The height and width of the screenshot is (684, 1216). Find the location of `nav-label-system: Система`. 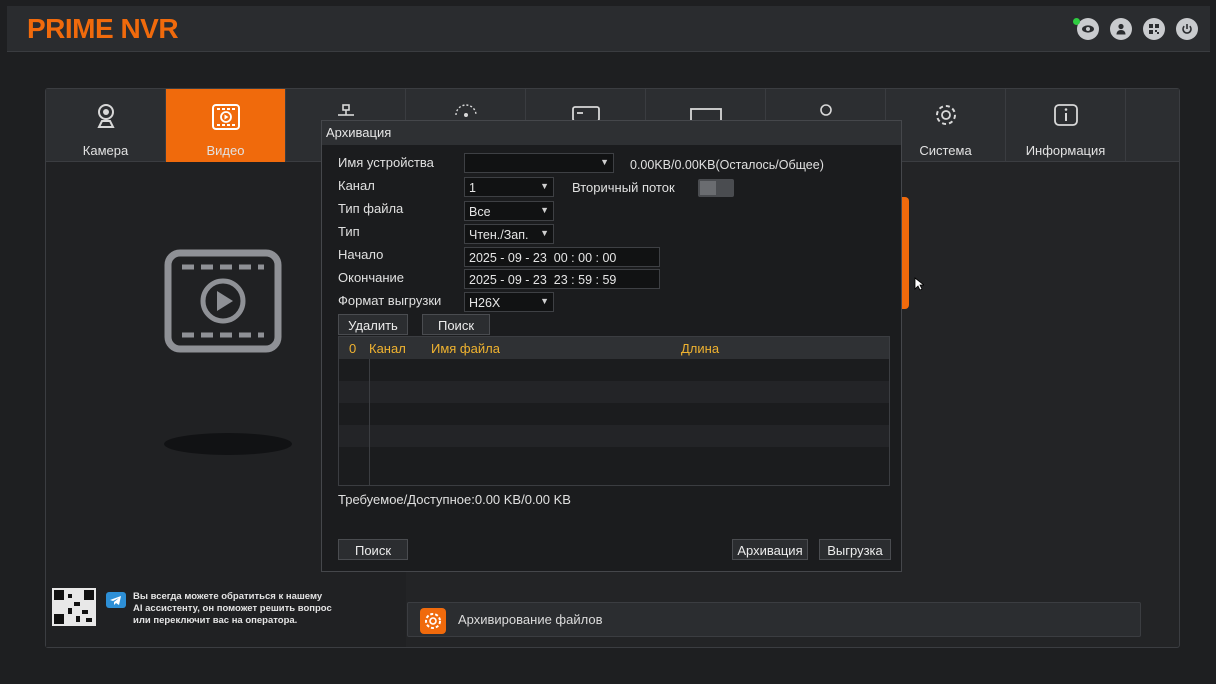

nav-label-system: Система is located at coordinates (945, 150).